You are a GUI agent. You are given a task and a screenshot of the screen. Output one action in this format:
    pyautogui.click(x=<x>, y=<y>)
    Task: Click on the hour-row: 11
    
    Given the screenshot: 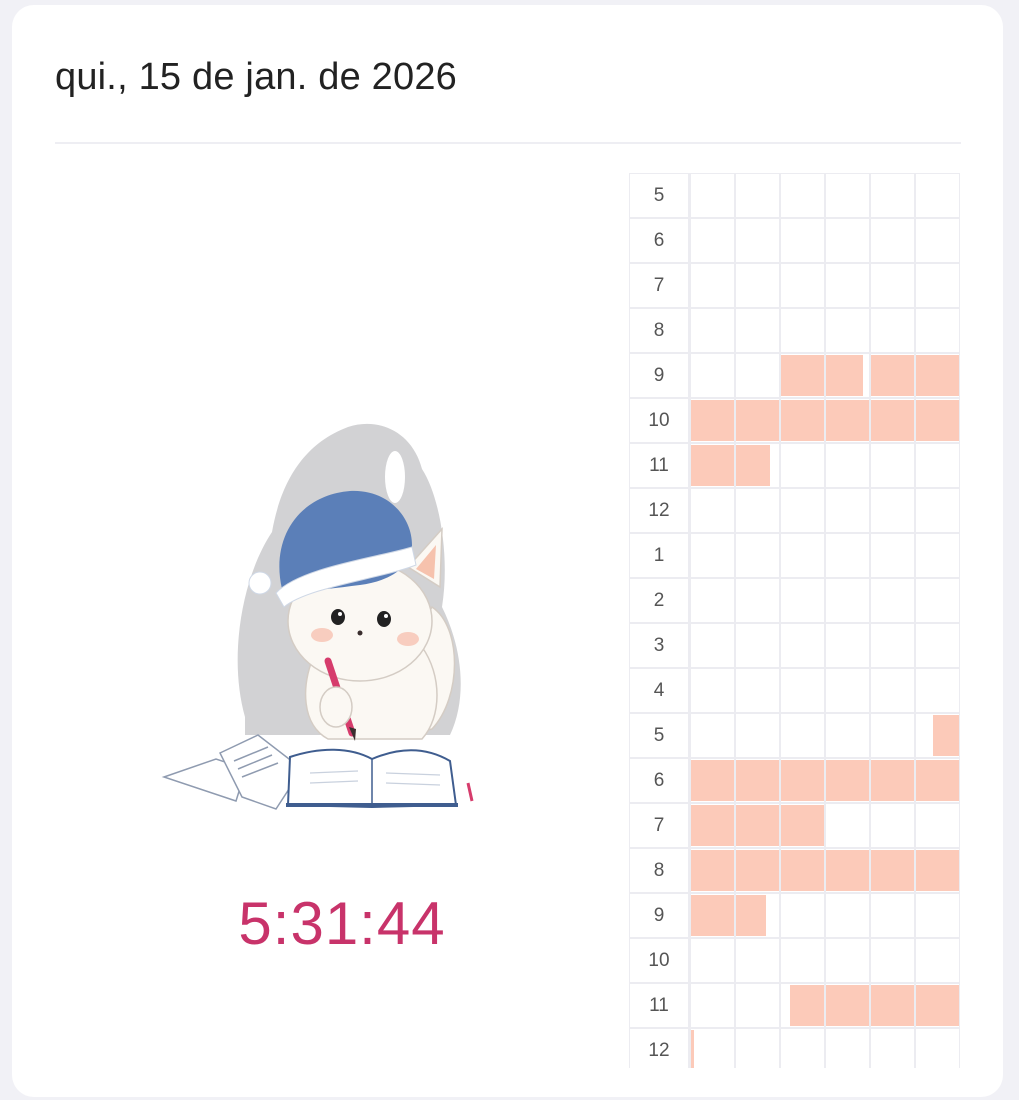 What is the action you would take?
    pyautogui.click(x=794, y=465)
    